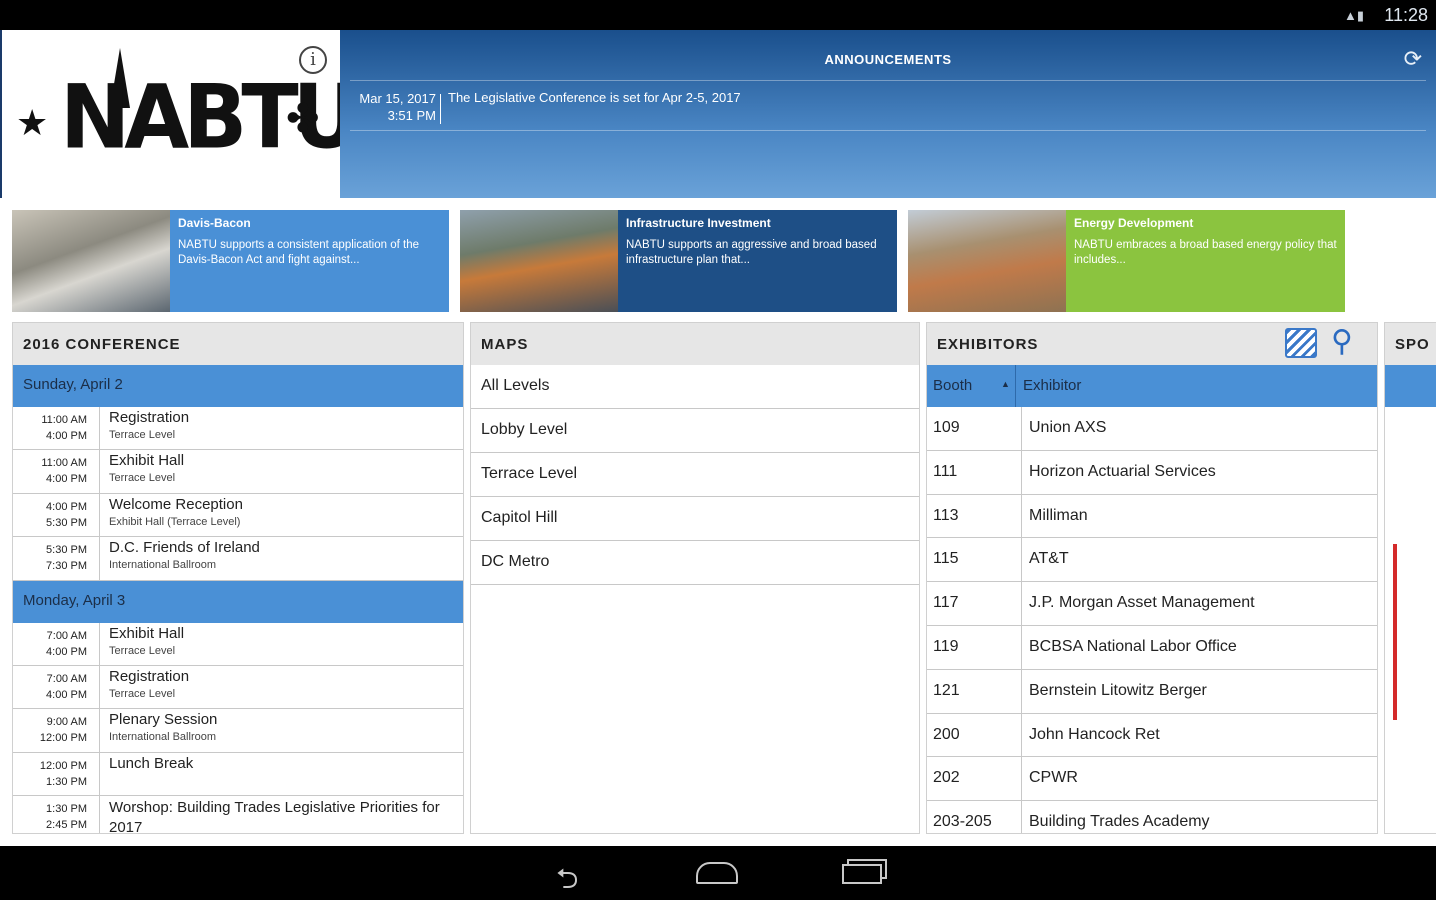 Image resolution: width=1436 pixels, height=906 pixels. I want to click on session-name: D.C. Friends of Ireland, so click(184, 548).